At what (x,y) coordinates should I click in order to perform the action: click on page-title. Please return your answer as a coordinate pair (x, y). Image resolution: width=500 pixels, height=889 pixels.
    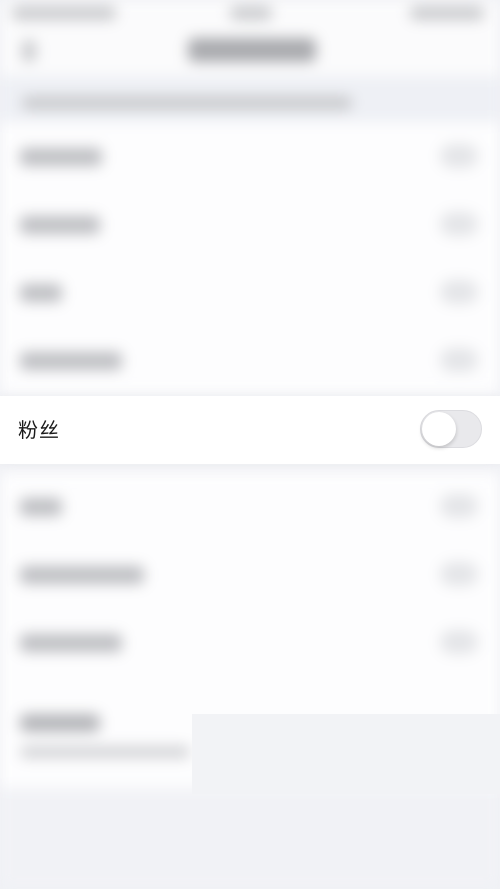
    Looking at the image, I should click on (252, 50).